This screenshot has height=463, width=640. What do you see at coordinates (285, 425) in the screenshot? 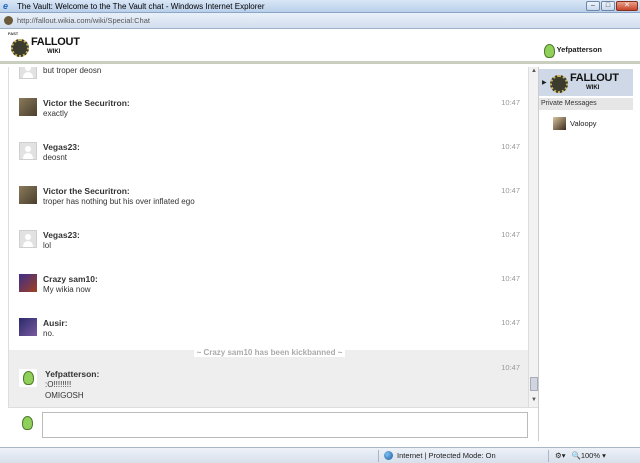
I see `message-input` at bounding box center [285, 425].